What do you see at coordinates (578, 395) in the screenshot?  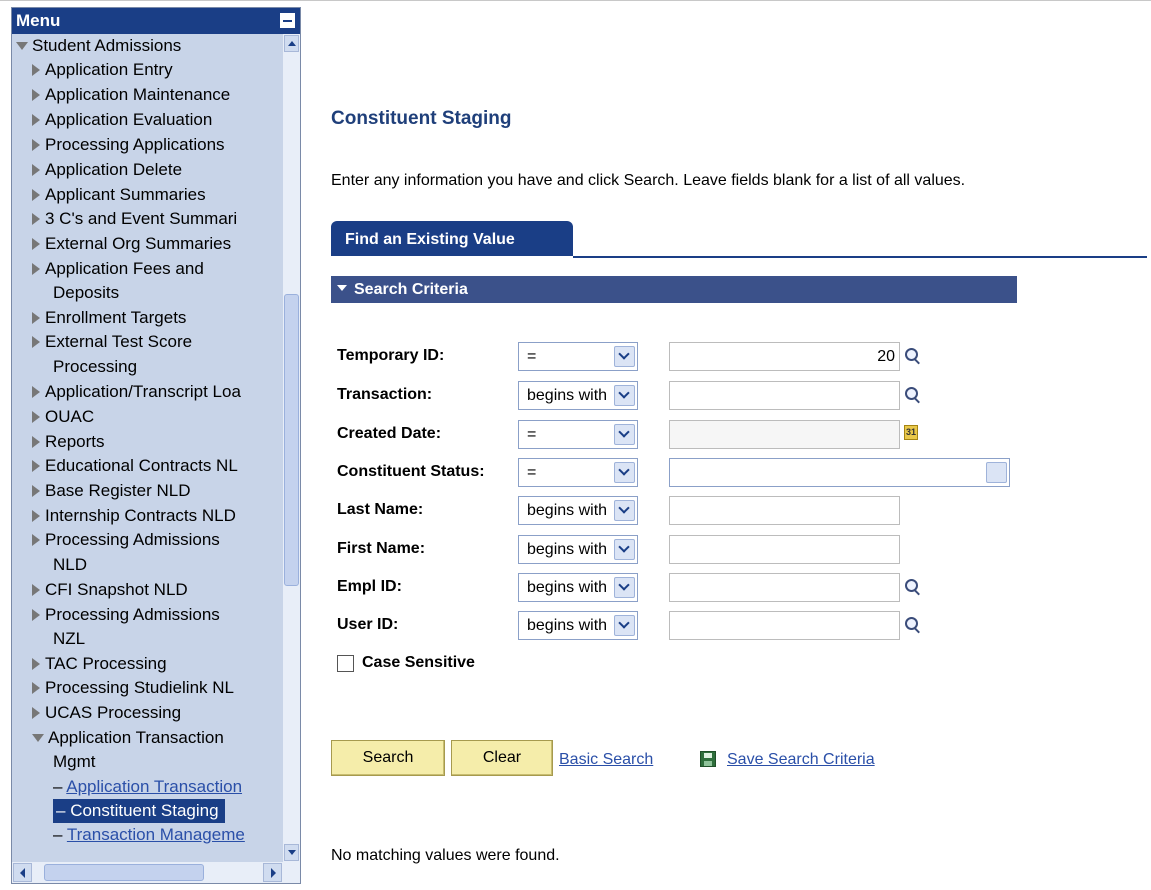 I see `transaction-operator-select: begins with` at bounding box center [578, 395].